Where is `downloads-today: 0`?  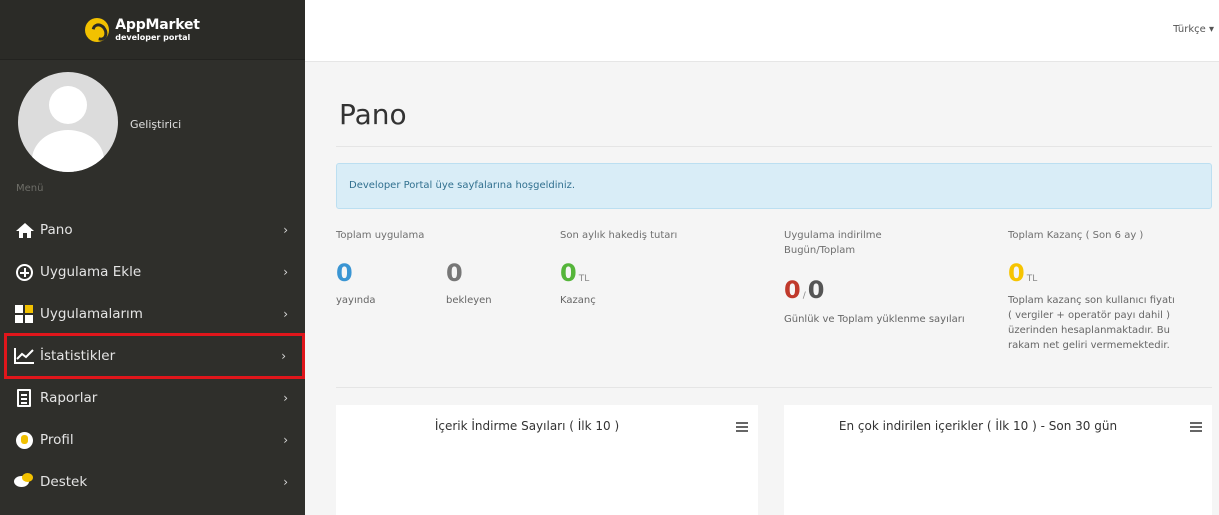
downloads-today: 0 is located at coordinates (792, 290).